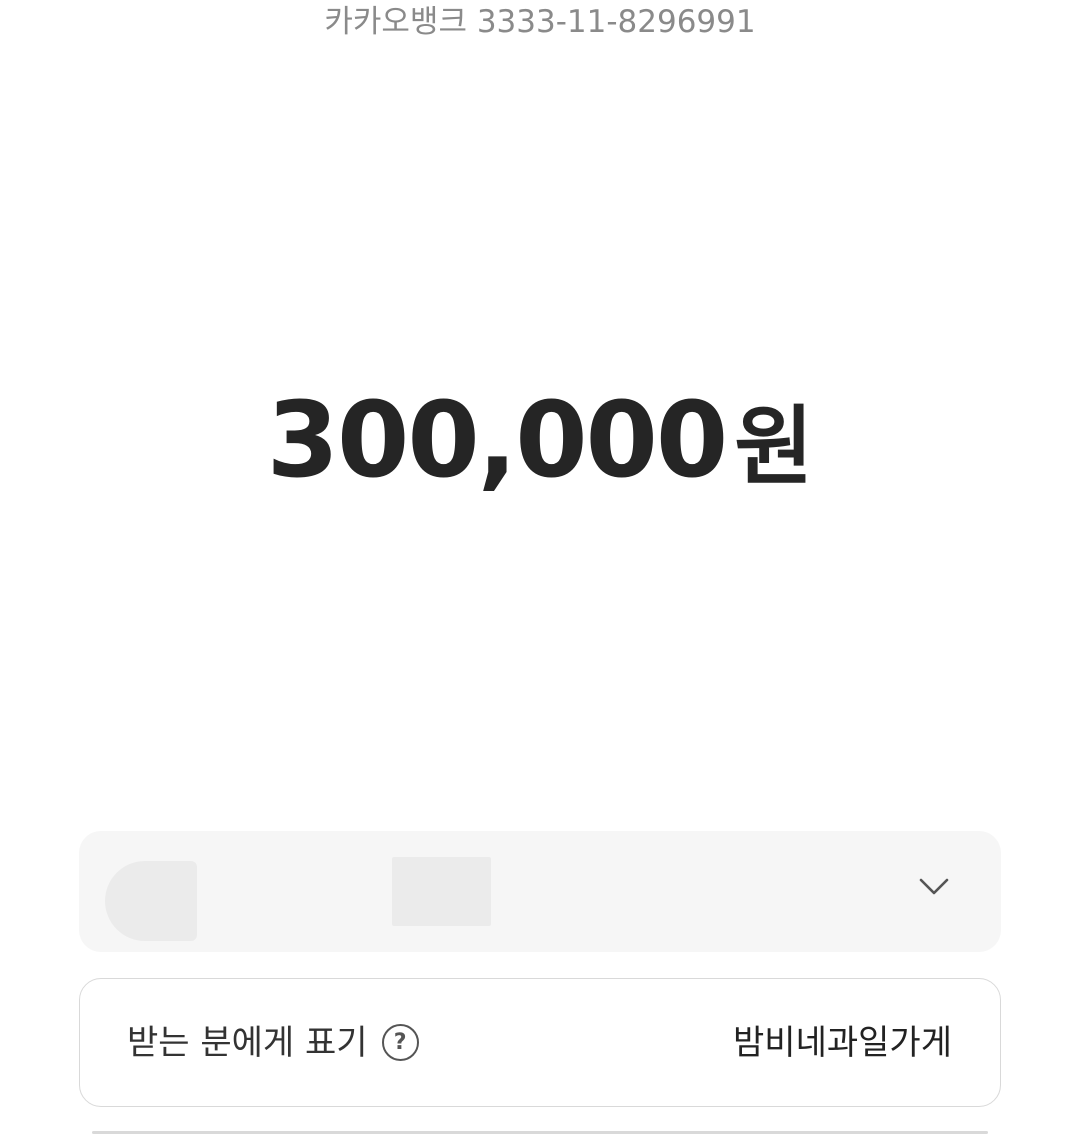 This screenshot has width=1080, height=1134. Describe the element at coordinates (400, 1042) in the screenshot. I see `help-icon: ?` at that location.